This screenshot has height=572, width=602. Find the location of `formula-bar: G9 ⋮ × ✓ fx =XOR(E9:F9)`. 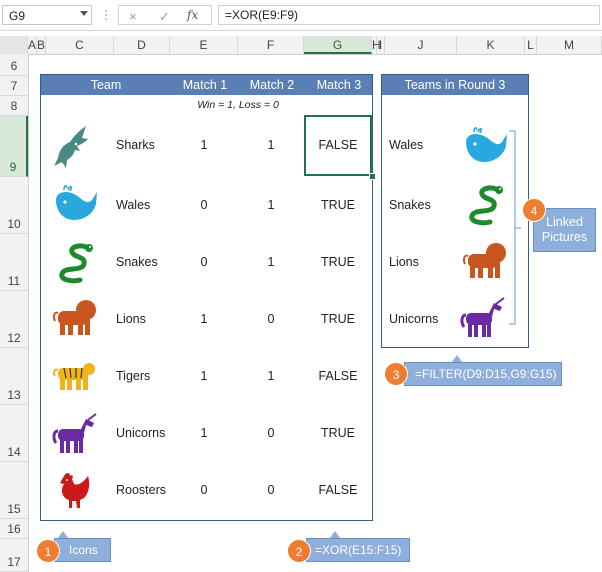

formula-bar: G9 ⋮ × ✓ fx =XOR(E9:F9) is located at coordinates (301, 15).